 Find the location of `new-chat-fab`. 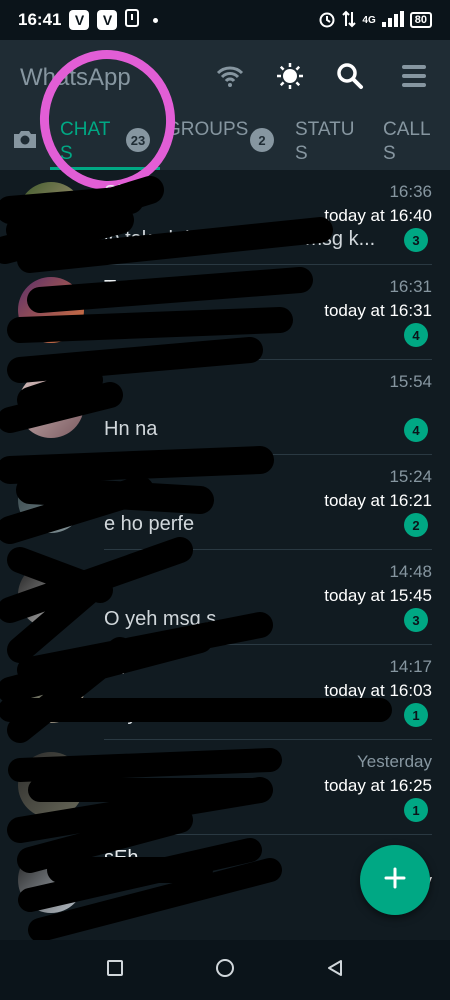

new-chat-fab is located at coordinates (395, 880).